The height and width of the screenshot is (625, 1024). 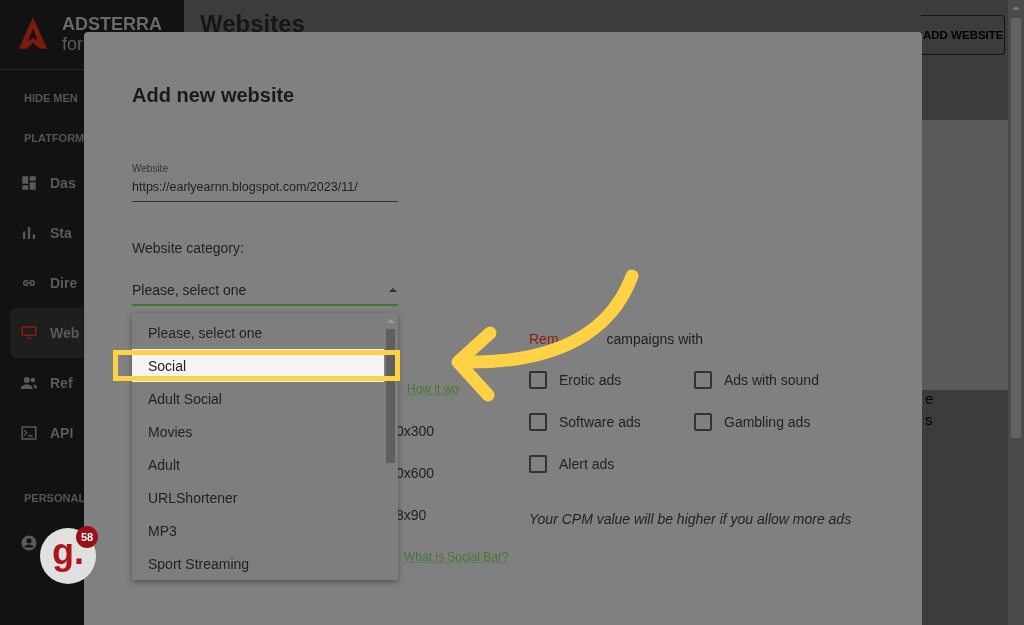 I want to click on section-heading: campaigns with, so click(x=655, y=339).